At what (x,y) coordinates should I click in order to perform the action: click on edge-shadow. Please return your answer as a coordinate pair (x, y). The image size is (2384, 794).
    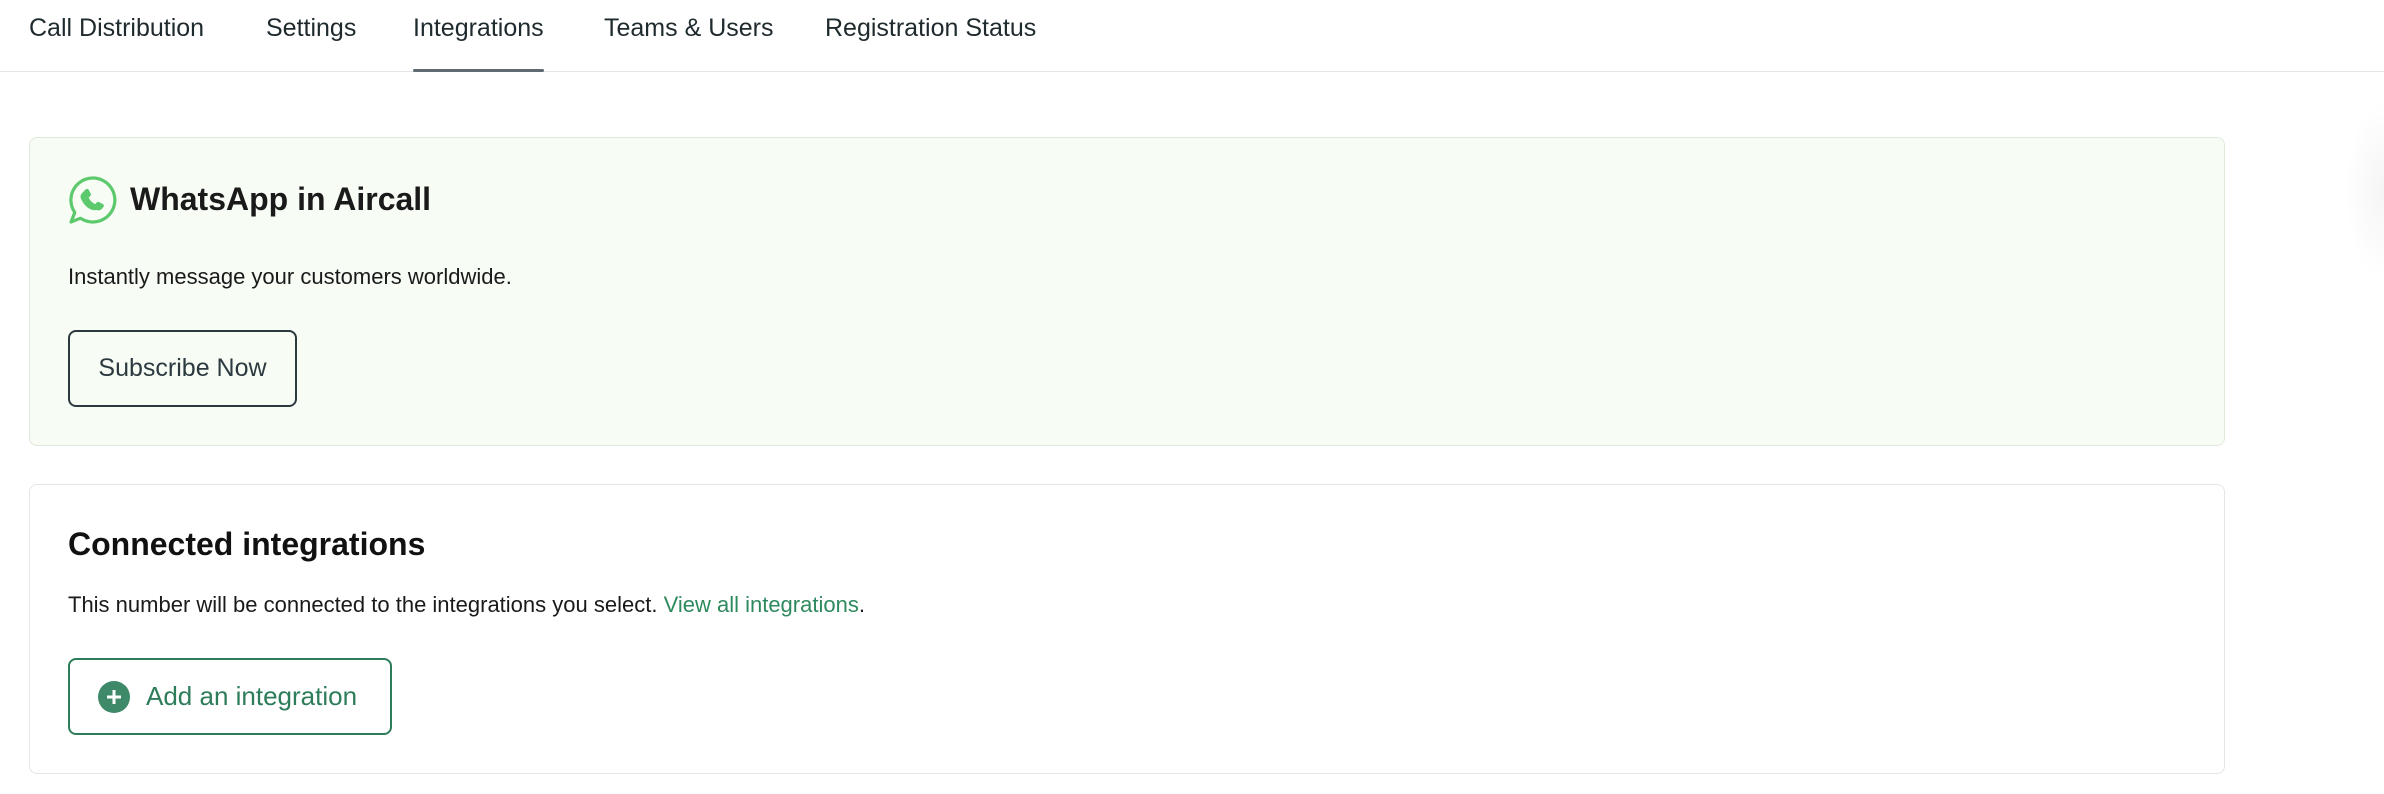
    Looking at the image, I should click on (2364, 190).